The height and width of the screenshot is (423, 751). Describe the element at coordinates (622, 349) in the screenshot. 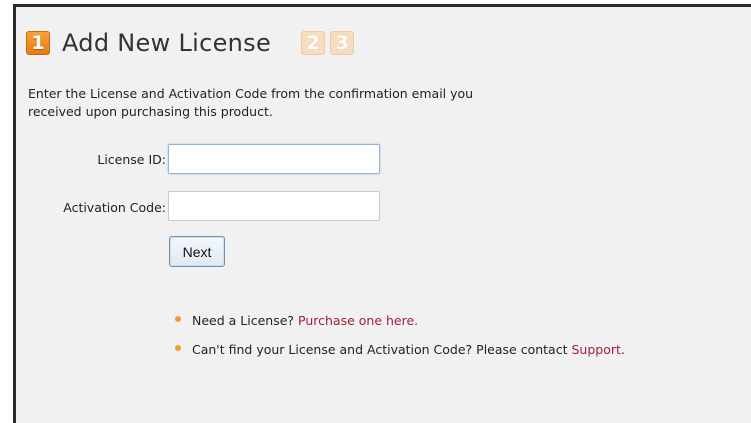

I see `support-suffix: .` at that location.